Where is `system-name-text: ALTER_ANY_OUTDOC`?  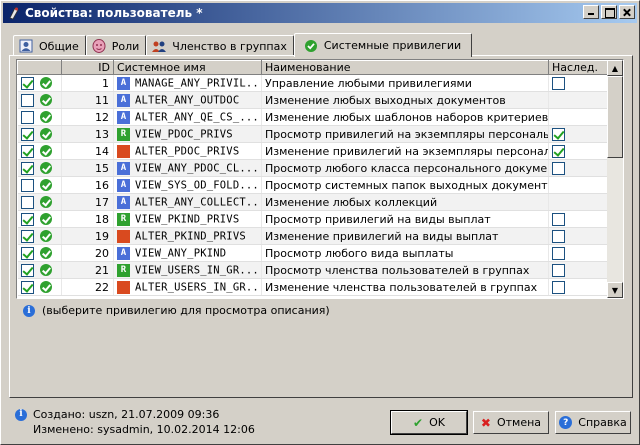
system-name-text: ALTER_ANY_OUTDOC is located at coordinates (187, 100).